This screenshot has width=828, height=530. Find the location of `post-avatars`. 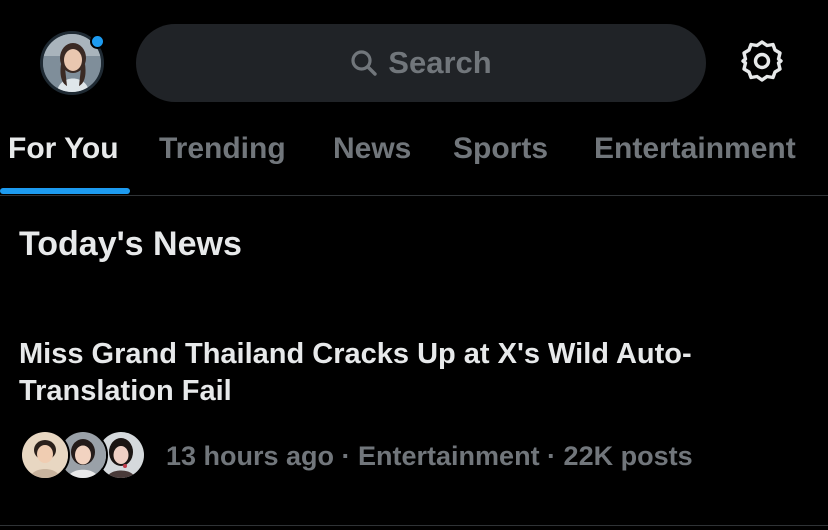

post-avatars is located at coordinates (84, 456).